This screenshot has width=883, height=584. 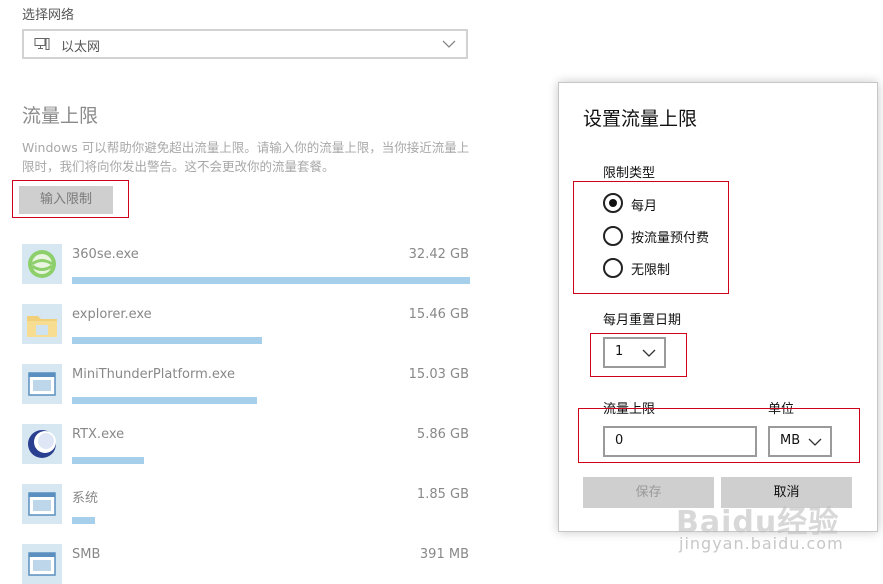 I want to click on app-name: RTX.exe, so click(x=98, y=434).